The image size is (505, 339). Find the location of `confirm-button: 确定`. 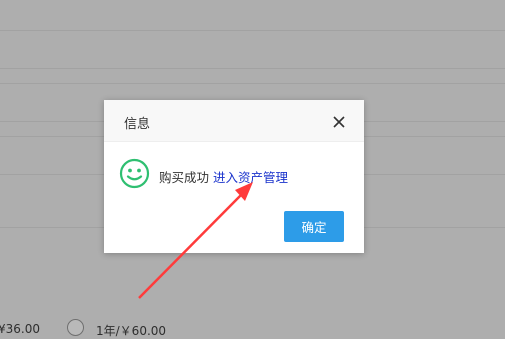

confirm-button: 确定 is located at coordinates (314, 226).